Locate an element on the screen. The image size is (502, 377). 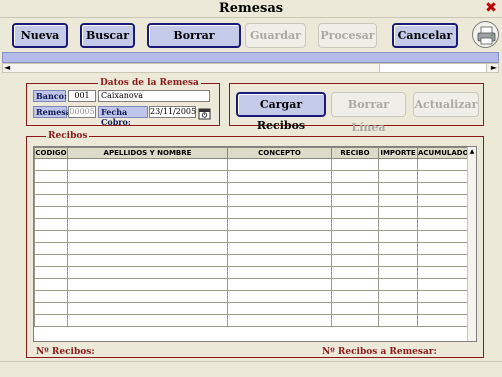
fecha-cobro-field: 23/11/2005 is located at coordinates (172, 112).